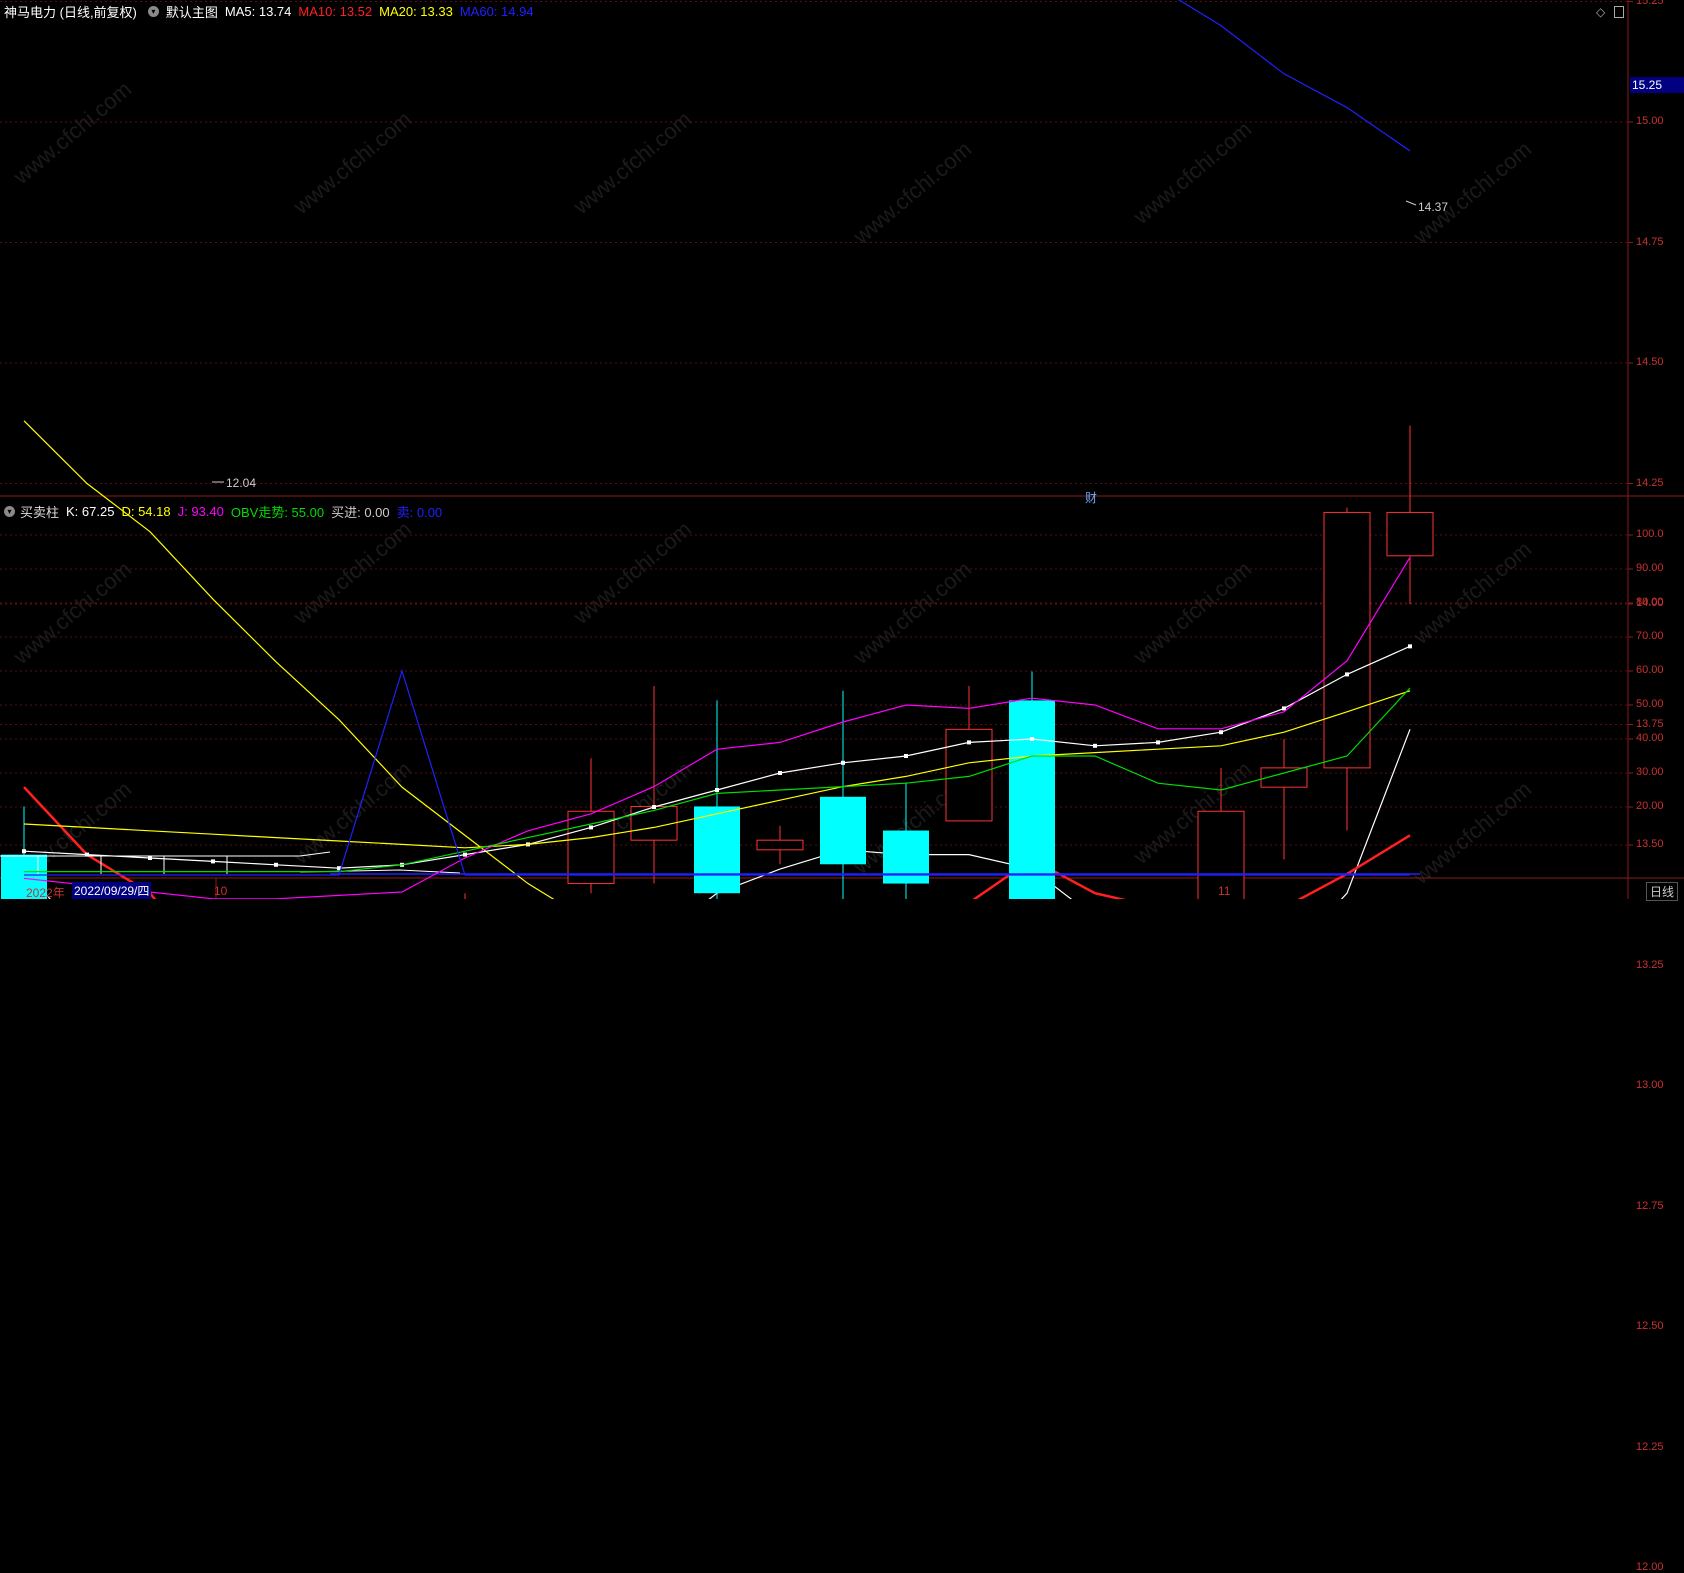 Image resolution: width=1684 pixels, height=1573 pixels. I want to click on x-month-nov: 11, so click(1224, 891).